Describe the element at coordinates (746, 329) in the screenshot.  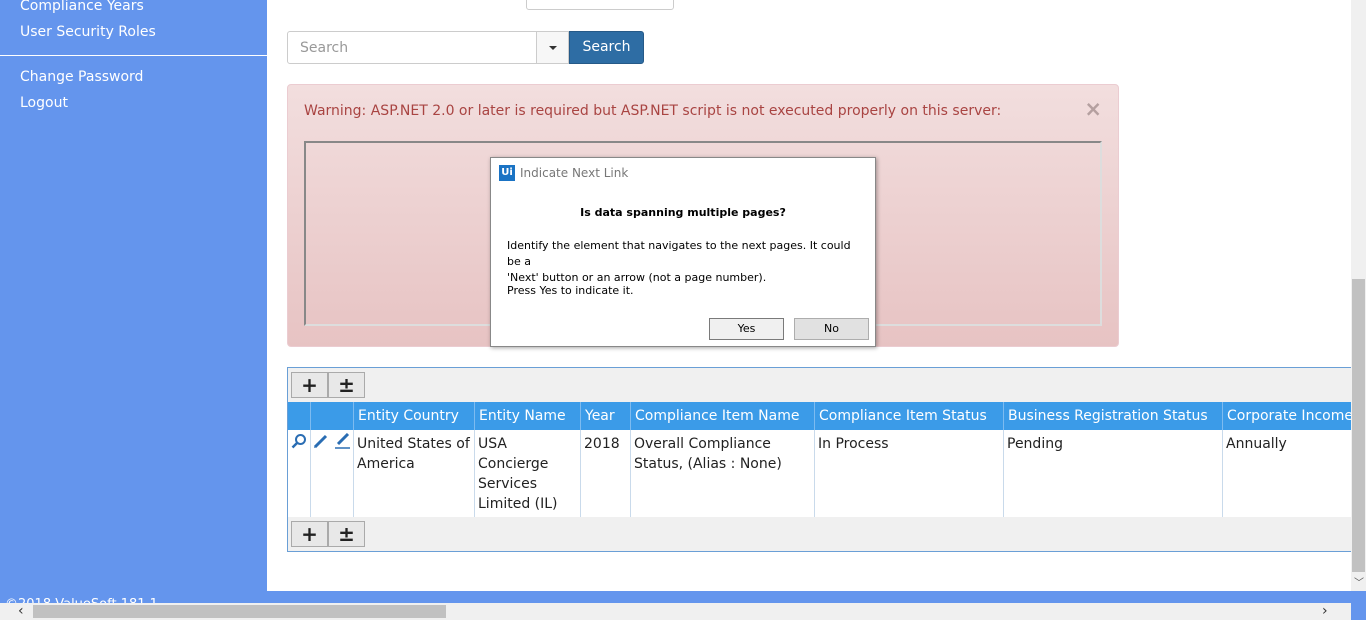
I see `yes-button: Yes` at that location.